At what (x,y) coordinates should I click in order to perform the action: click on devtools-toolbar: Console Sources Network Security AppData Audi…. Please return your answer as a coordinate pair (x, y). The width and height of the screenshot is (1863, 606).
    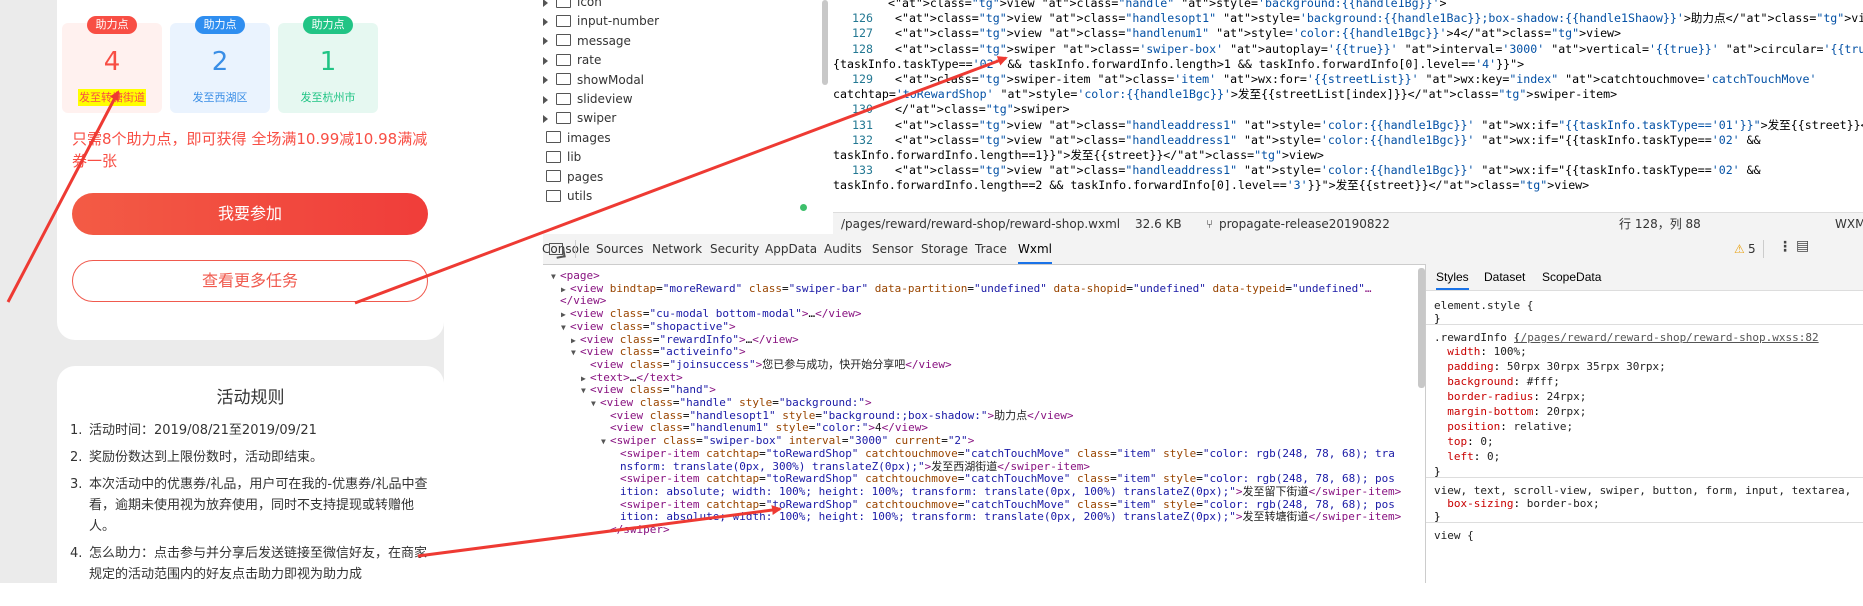
    Looking at the image, I should click on (1202, 249).